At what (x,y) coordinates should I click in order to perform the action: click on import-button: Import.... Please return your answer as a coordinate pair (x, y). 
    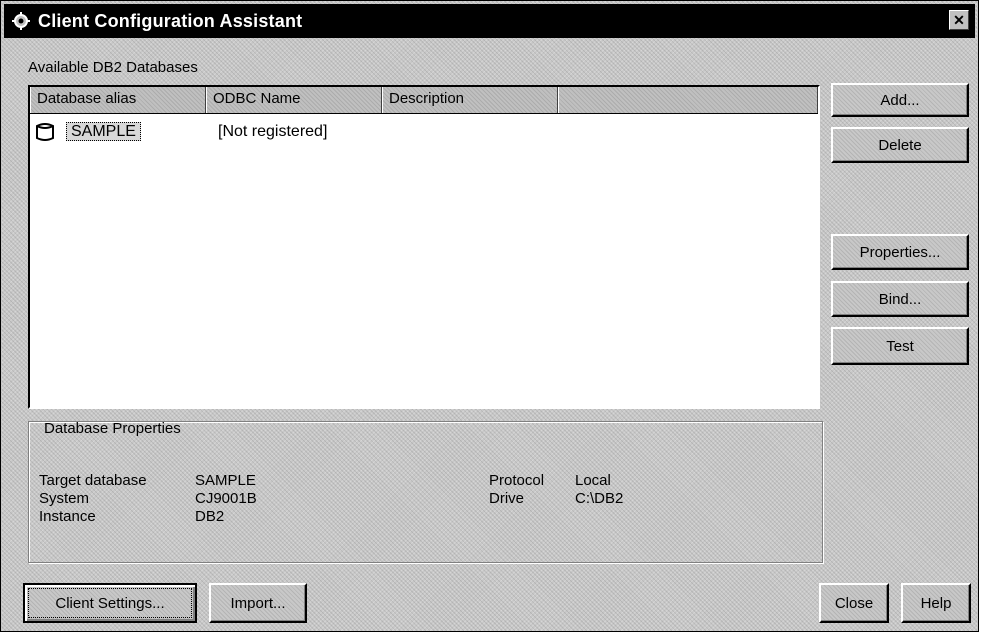
    Looking at the image, I should click on (258, 603).